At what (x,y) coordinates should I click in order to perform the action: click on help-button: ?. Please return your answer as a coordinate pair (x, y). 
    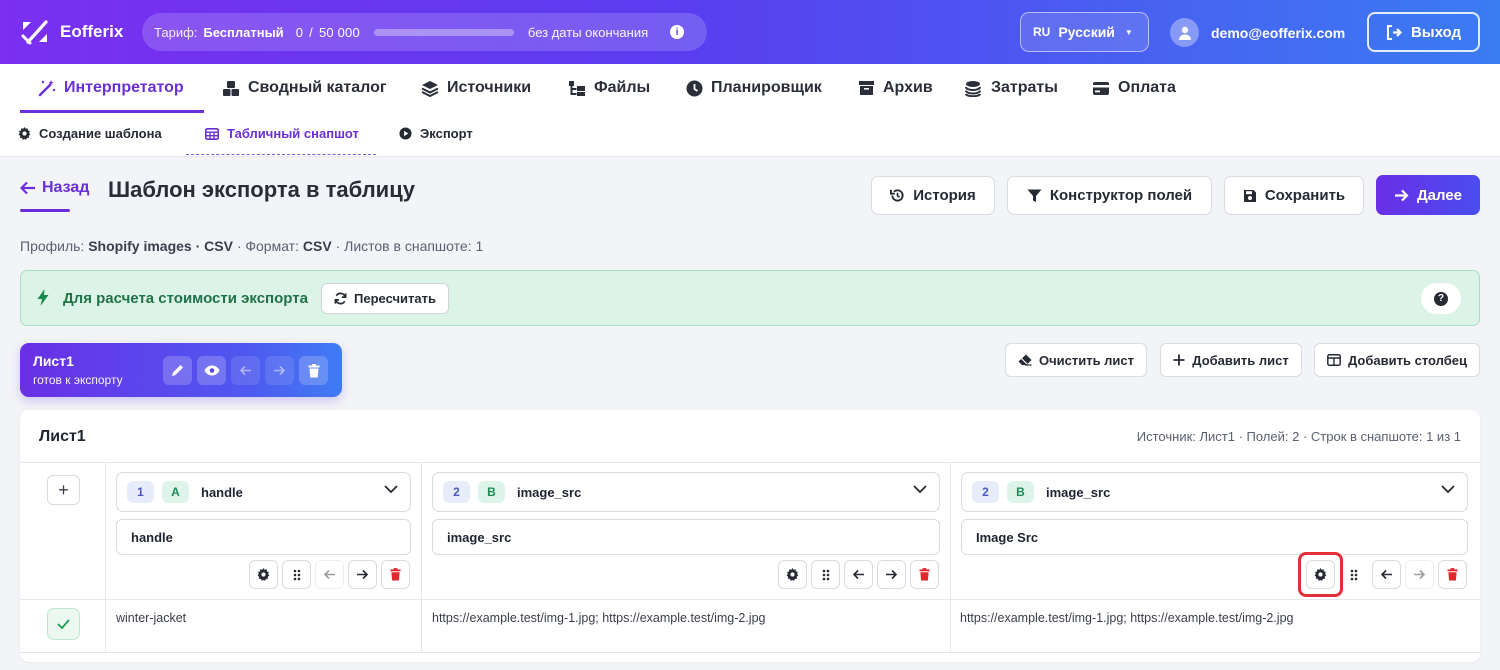
    Looking at the image, I should click on (1441, 298).